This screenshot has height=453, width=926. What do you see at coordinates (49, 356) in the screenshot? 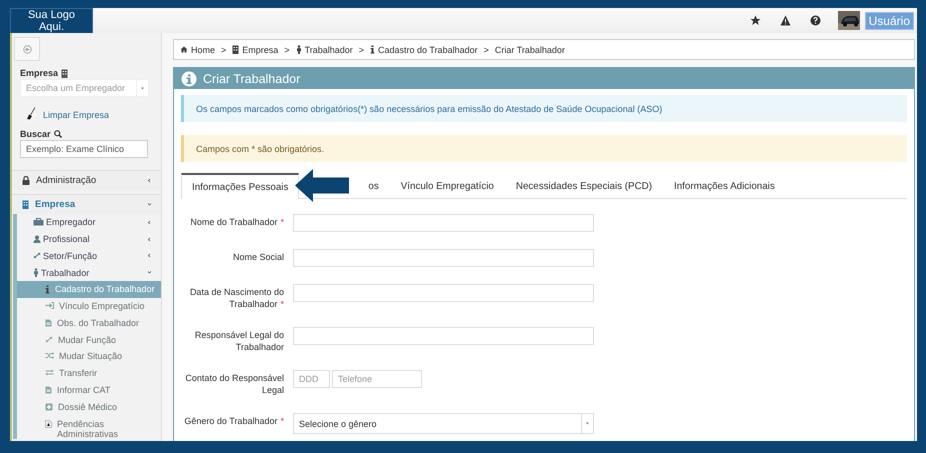
I see `shuffle-icon` at bounding box center [49, 356].